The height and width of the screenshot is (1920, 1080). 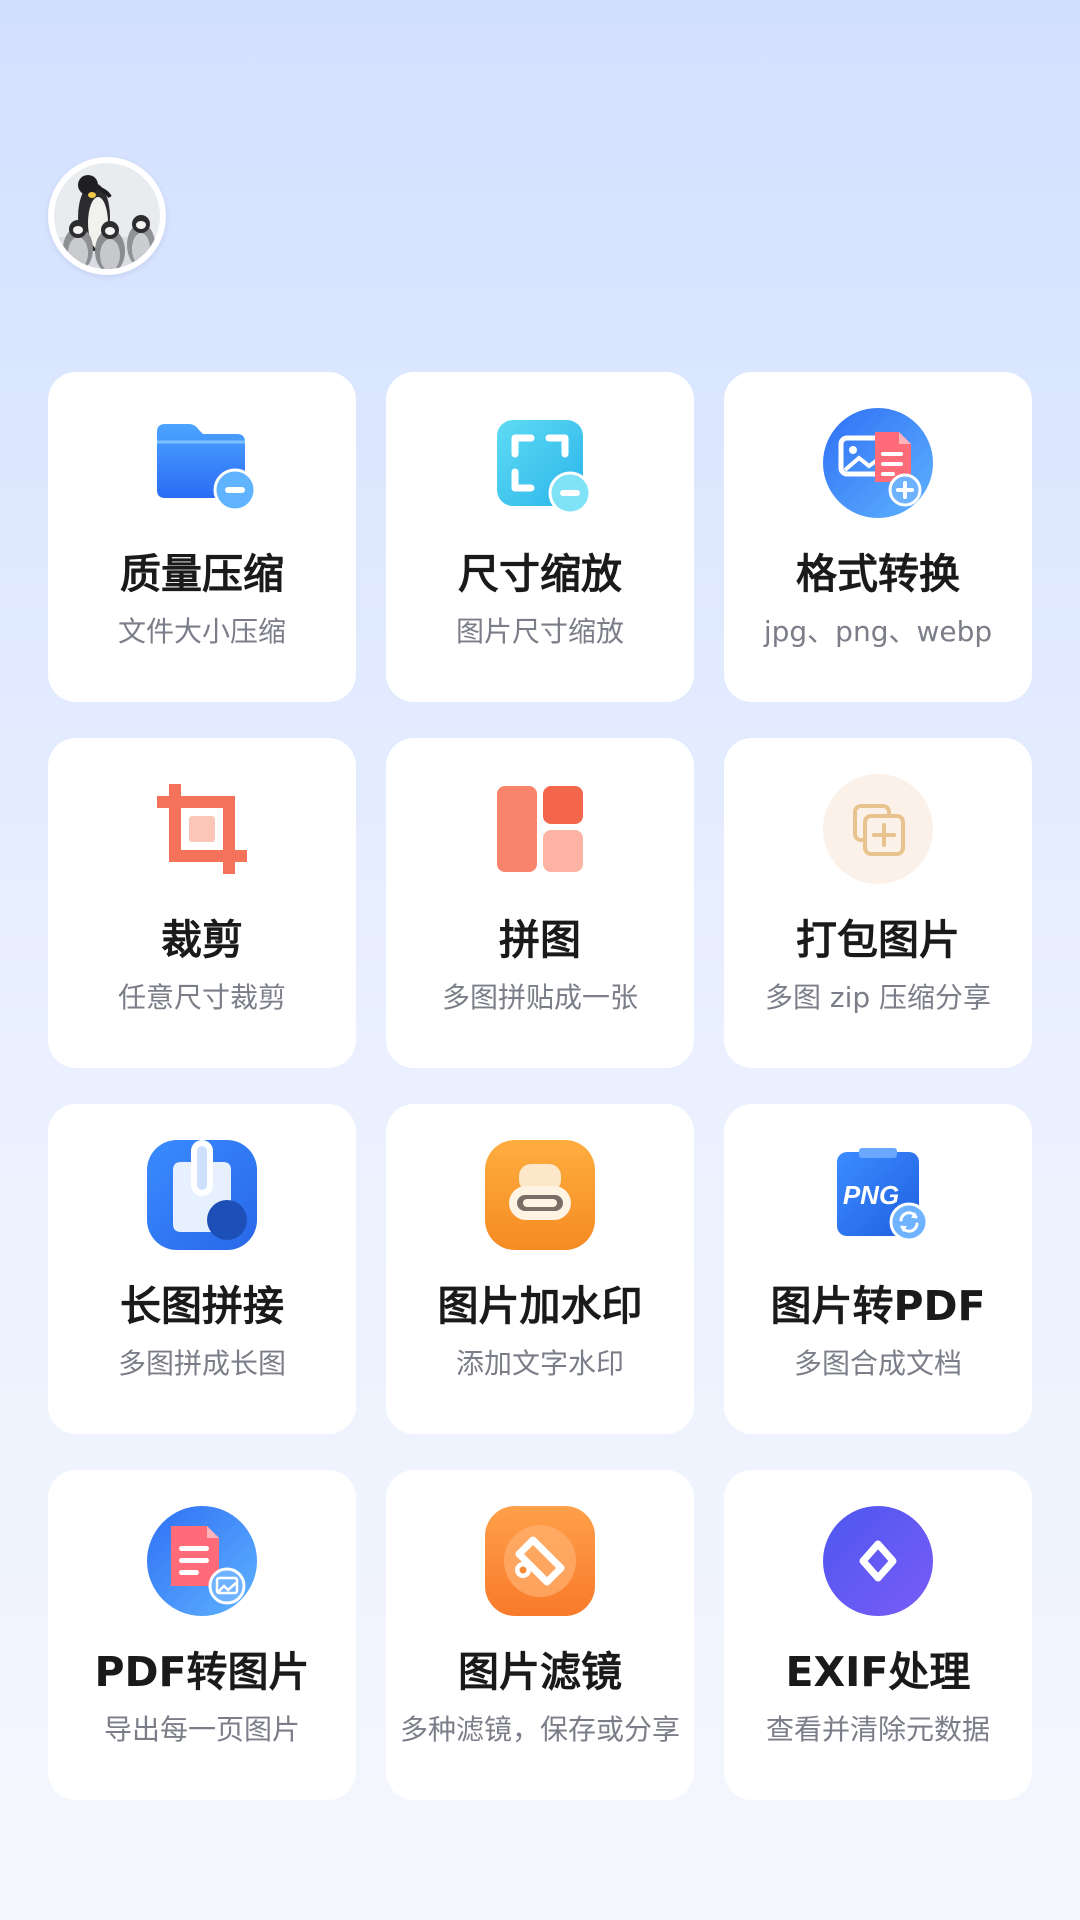 What do you see at coordinates (540, 463) in the screenshot?
I see `resize-frame-icon` at bounding box center [540, 463].